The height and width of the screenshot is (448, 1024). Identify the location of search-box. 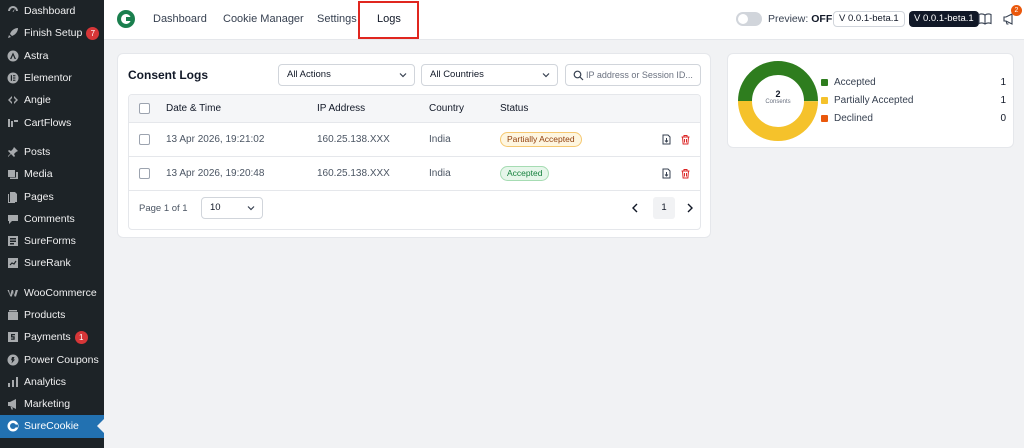
(633, 75).